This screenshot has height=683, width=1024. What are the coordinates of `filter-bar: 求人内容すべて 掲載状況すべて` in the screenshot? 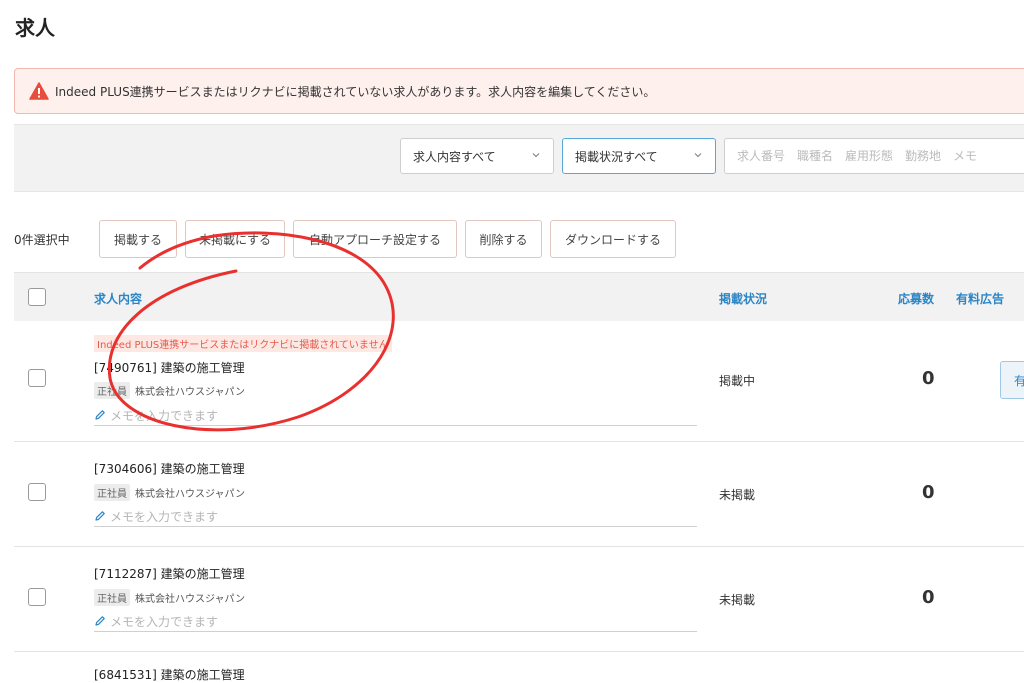 It's located at (519, 158).